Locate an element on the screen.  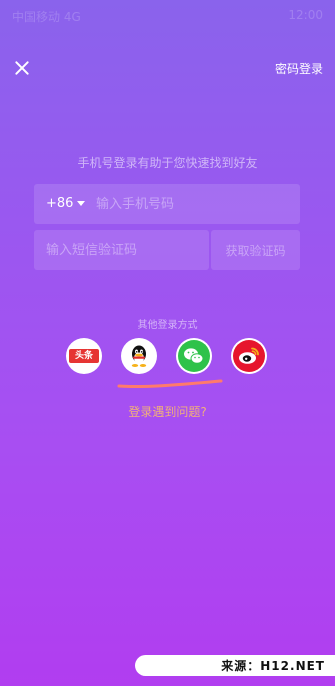
login-tip: 手机号登录有助于您快速找到好友 is located at coordinates (167, 163).